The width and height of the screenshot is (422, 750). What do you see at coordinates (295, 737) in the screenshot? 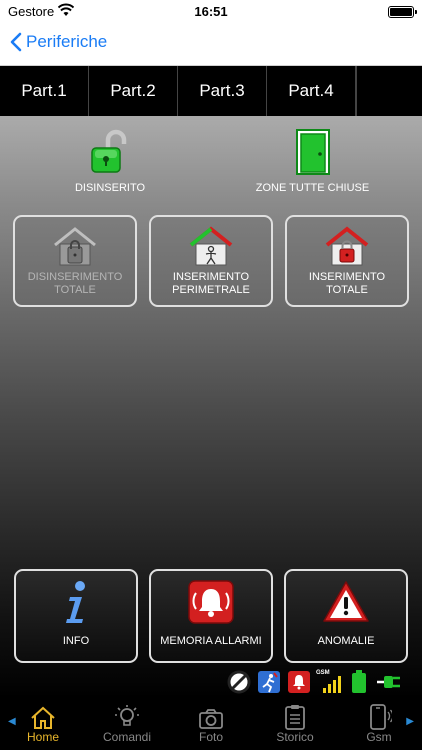
I see `tabbar-history-label: Storico` at bounding box center [295, 737].